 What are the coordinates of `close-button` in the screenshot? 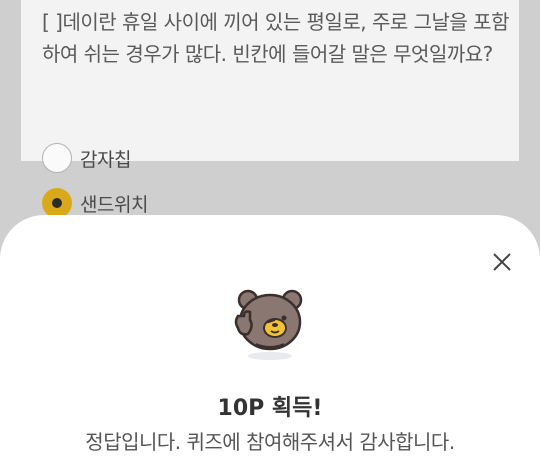 It's located at (502, 262).